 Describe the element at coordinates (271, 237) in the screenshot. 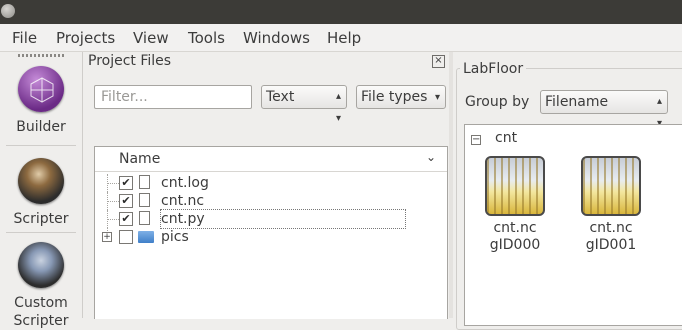

I see `tree-row: + pics` at that location.